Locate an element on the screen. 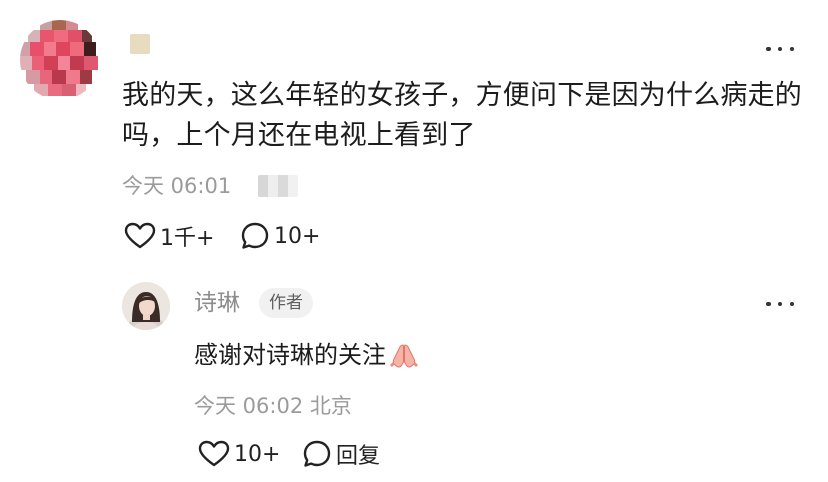 This screenshot has height=482, width=828. author-avatar is located at coordinates (146, 306).